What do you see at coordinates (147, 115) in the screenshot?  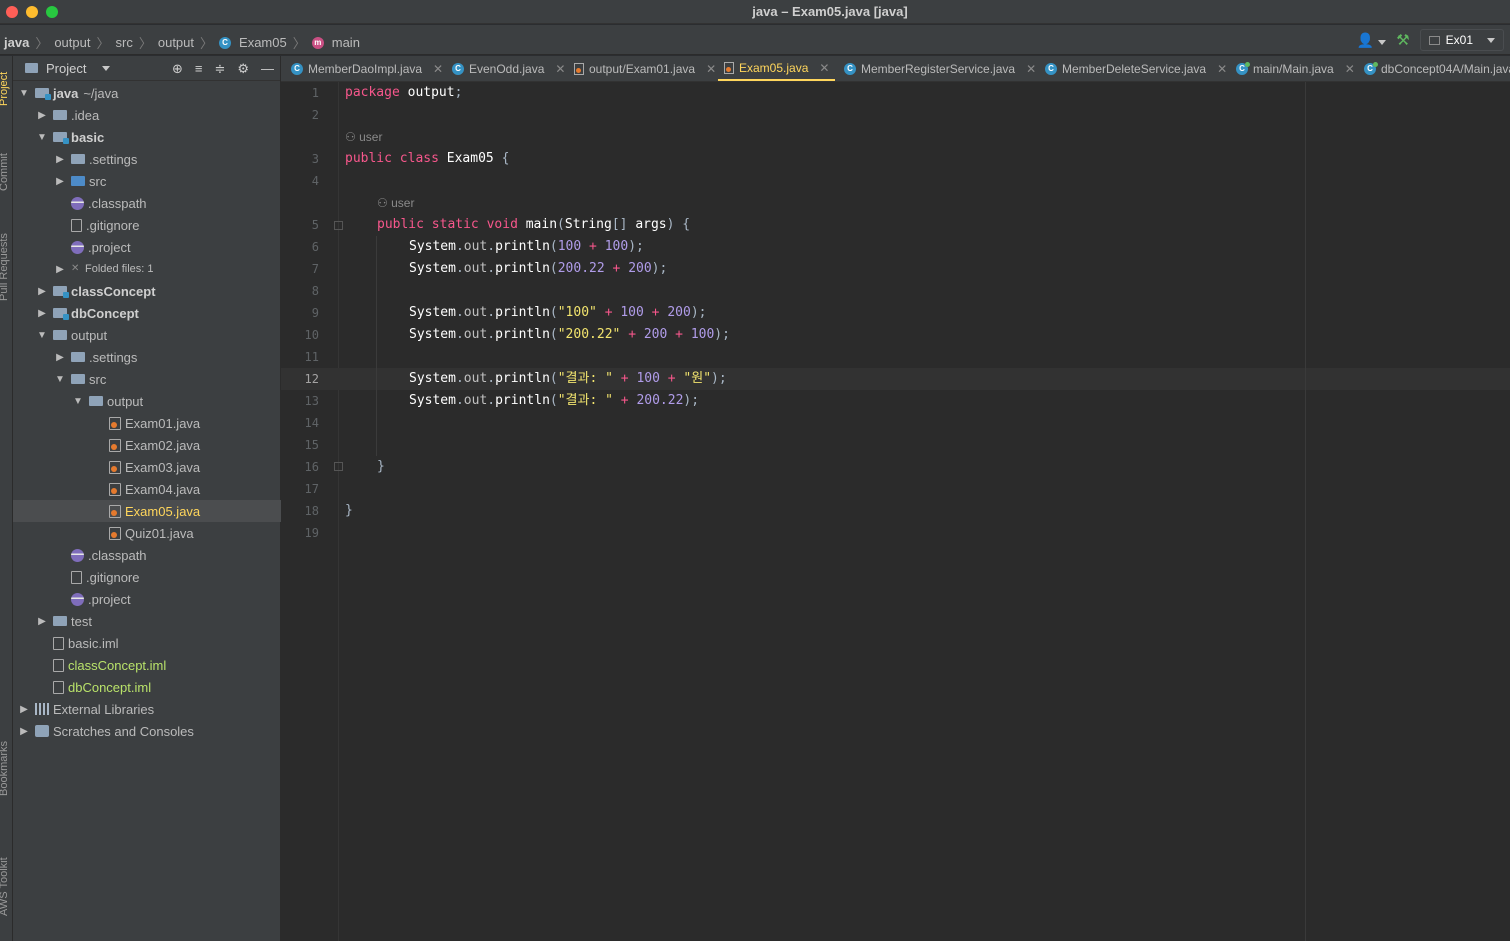 I see `tree-item: ▶ .idea` at bounding box center [147, 115].